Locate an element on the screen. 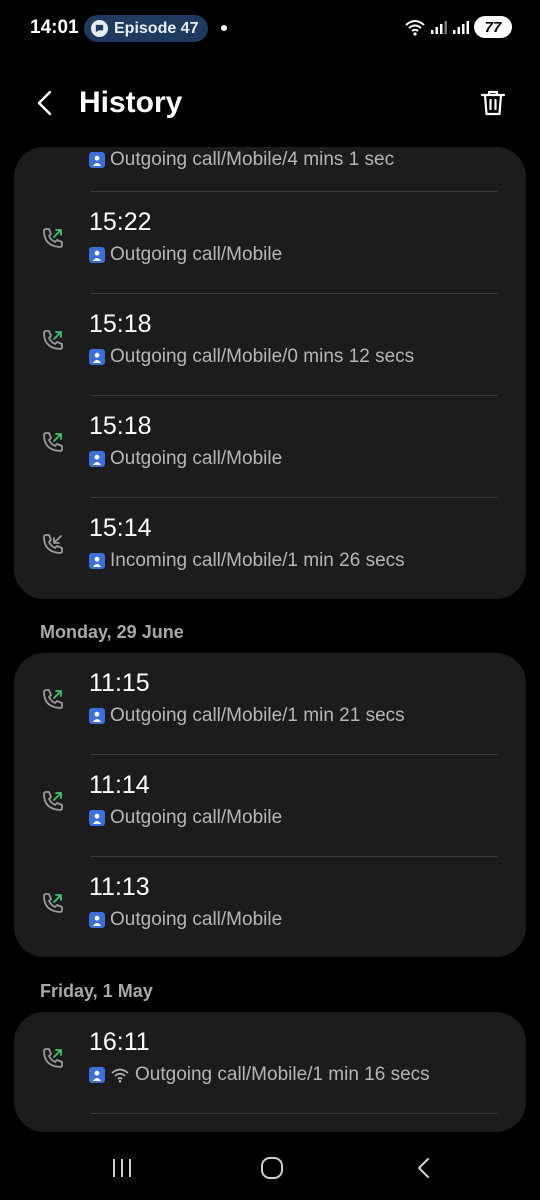 This screenshot has width=540, height=1200. status-icons: 77 is located at coordinates (458, 27).